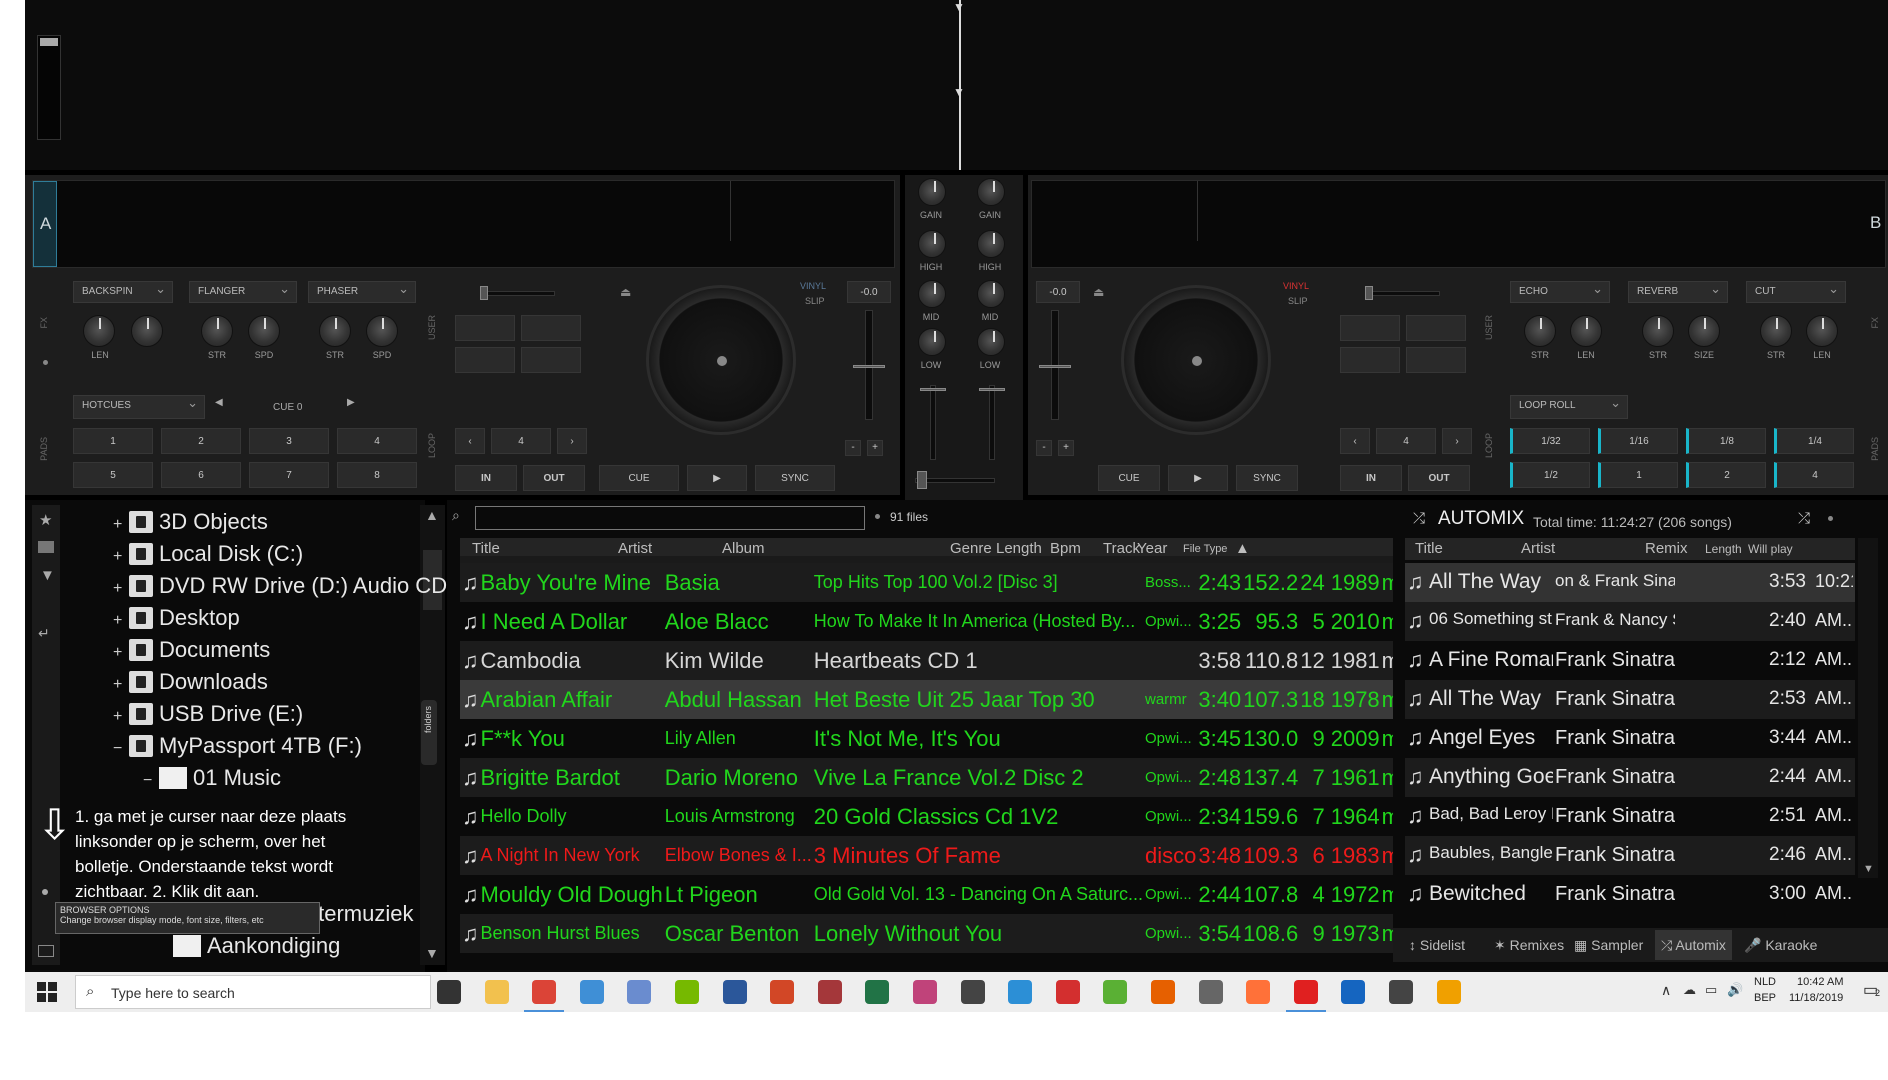 Image resolution: width=1888 pixels, height=1080 pixels. Describe the element at coordinates (1448, 992) in the screenshot. I see `app-orange-icon` at that location.